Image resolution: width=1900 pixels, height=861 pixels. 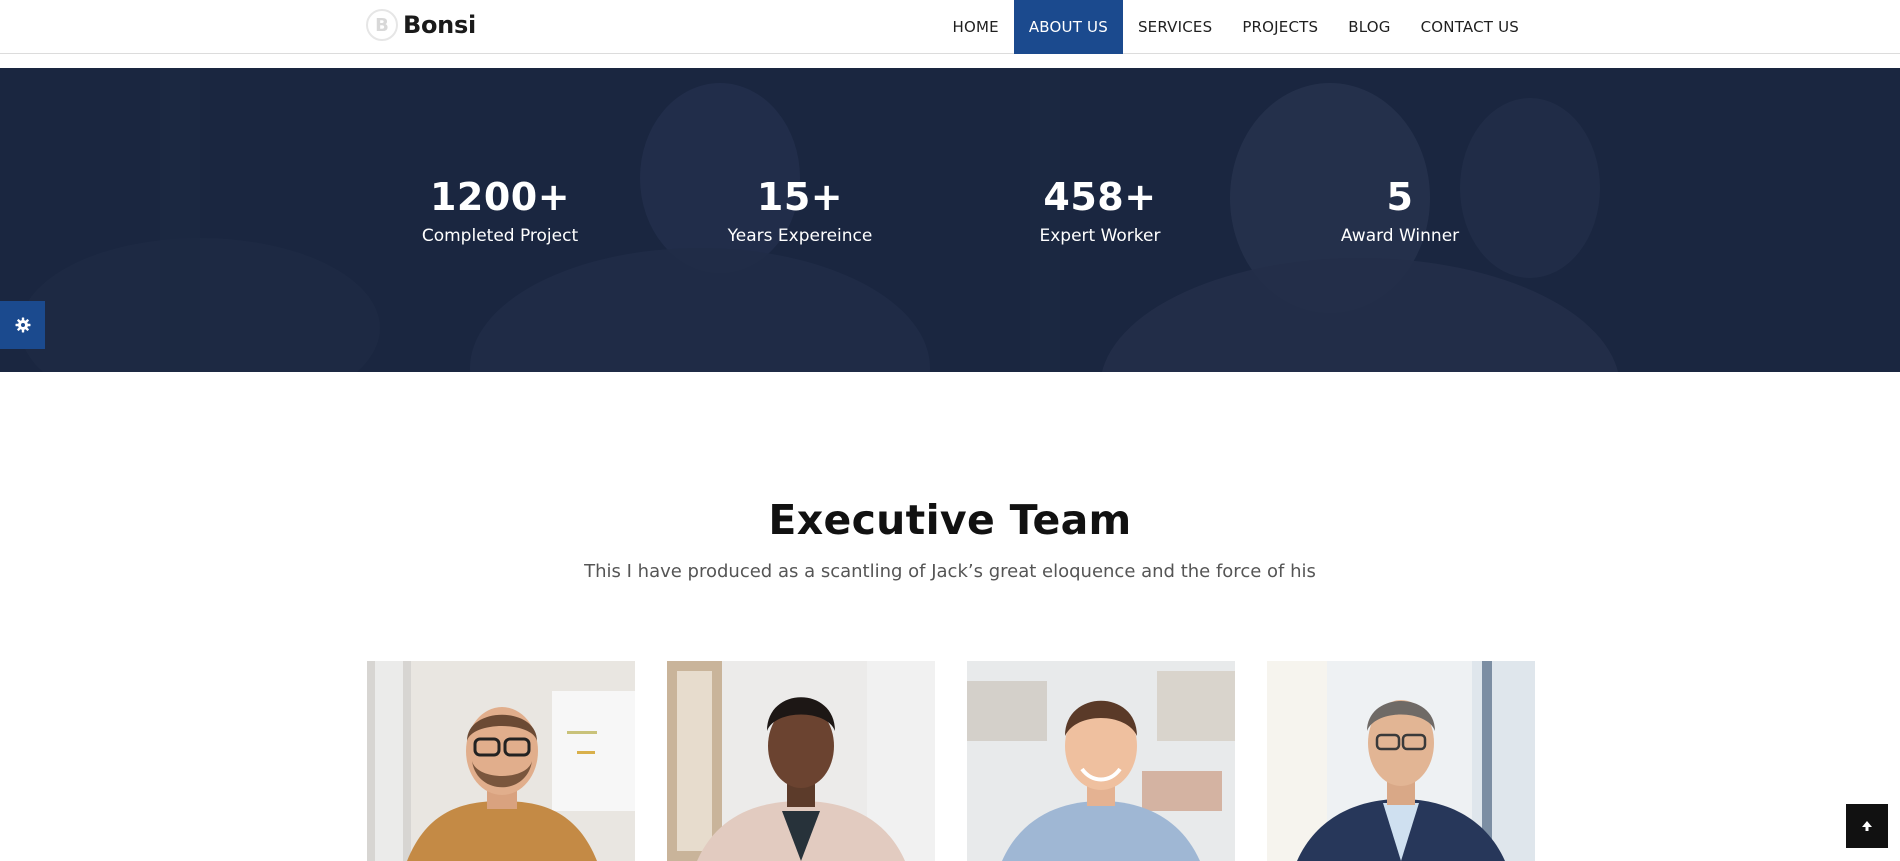 What do you see at coordinates (800, 236) in the screenshot?
I see `stat-label: Years Expereince` at bounding box center [800, 236].